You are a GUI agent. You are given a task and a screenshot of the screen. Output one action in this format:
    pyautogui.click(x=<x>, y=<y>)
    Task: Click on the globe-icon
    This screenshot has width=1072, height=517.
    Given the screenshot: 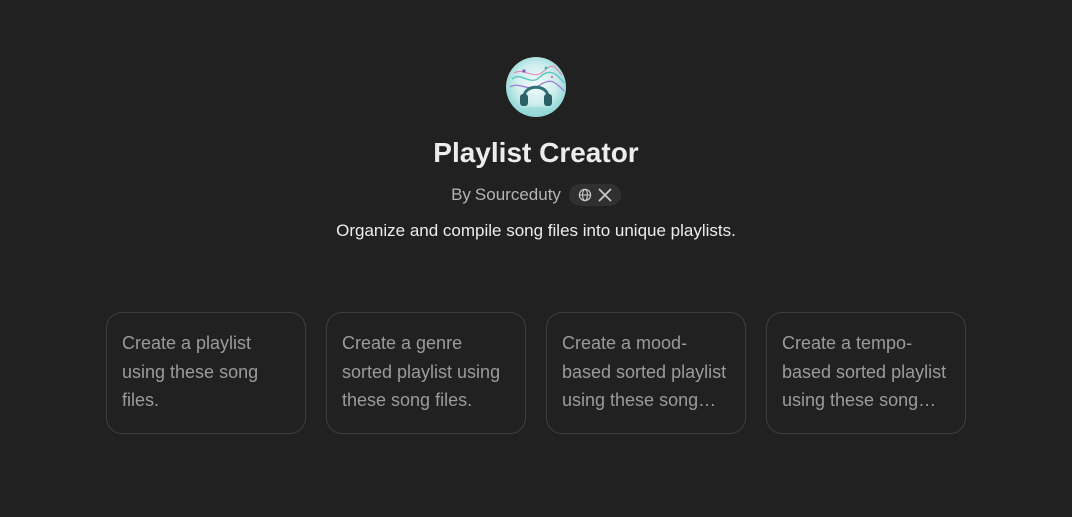 What is the action you would take?
    pyautogui.click(x=585, y=195)
    